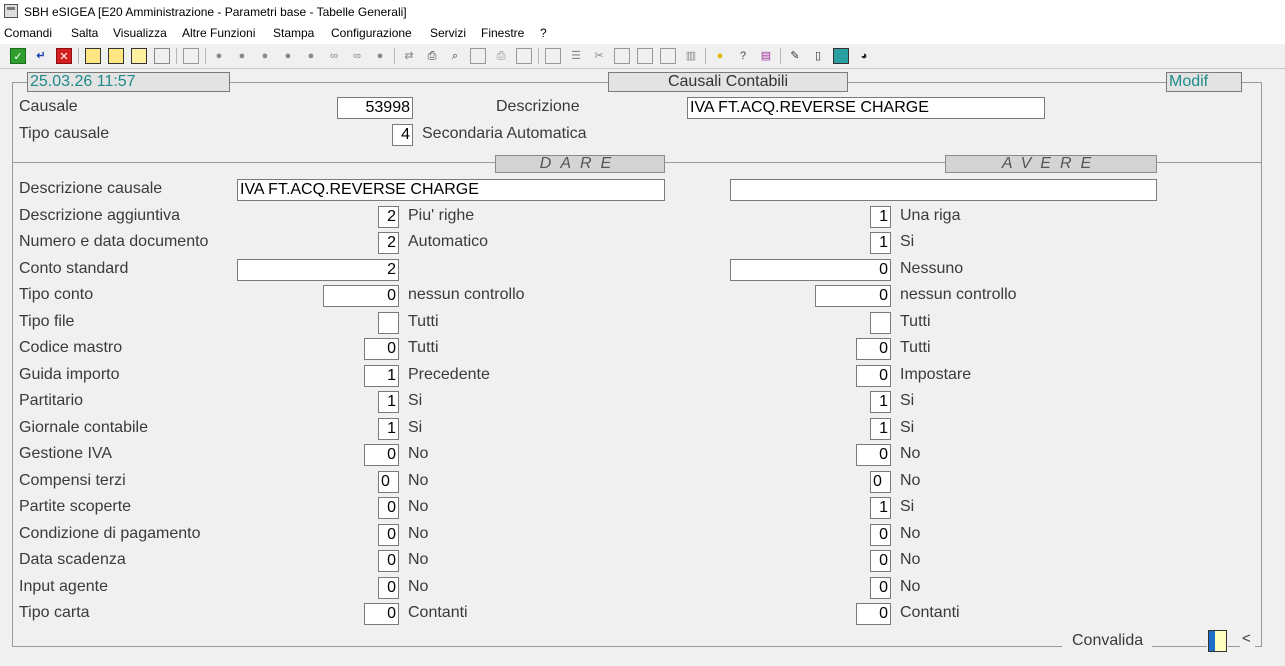  I want to click on dare-gestione-iva-field: 0, so click(381, 455).